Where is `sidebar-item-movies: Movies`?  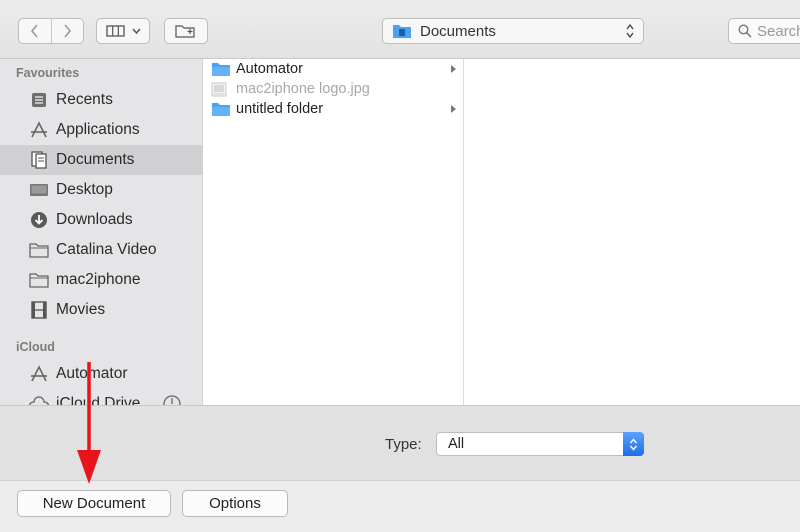
sidebar-item-movies: Movies is located at coordinates (101, 310).